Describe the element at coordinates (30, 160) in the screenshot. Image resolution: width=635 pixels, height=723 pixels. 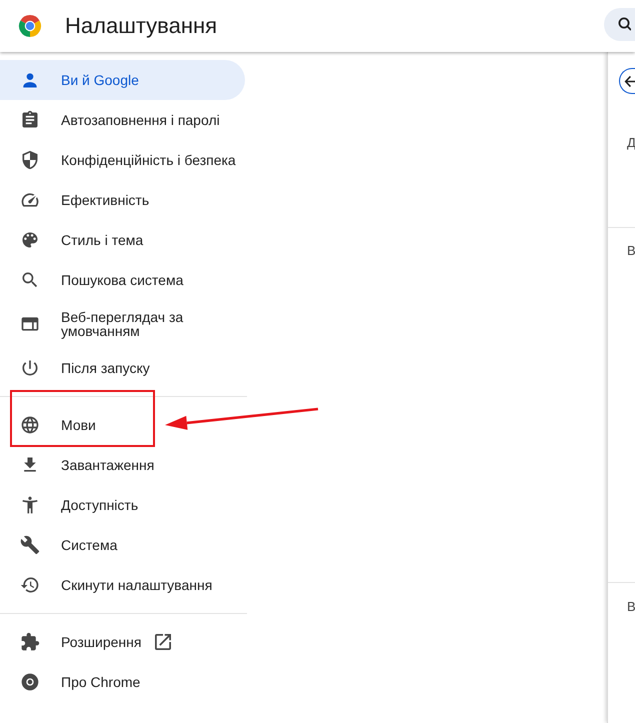
I see `shield-icon` at that location.